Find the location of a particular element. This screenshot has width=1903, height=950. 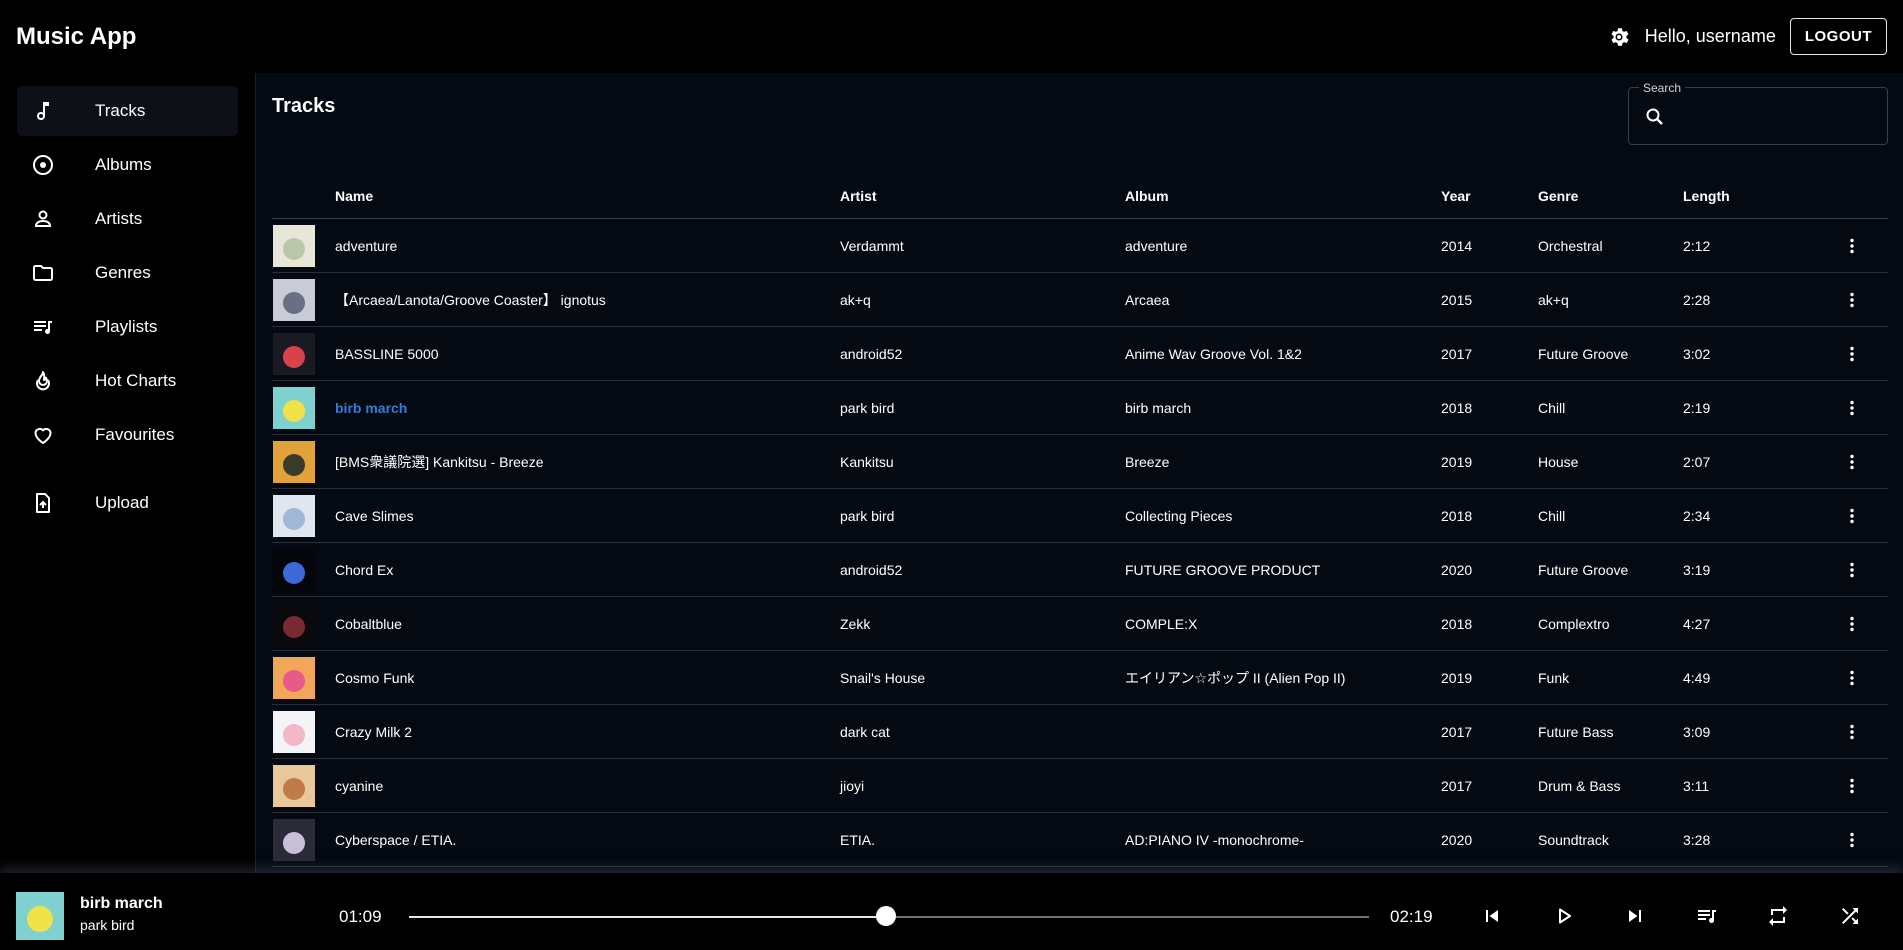

cell-length: 2:07 is located at coordinates (1697, 461).